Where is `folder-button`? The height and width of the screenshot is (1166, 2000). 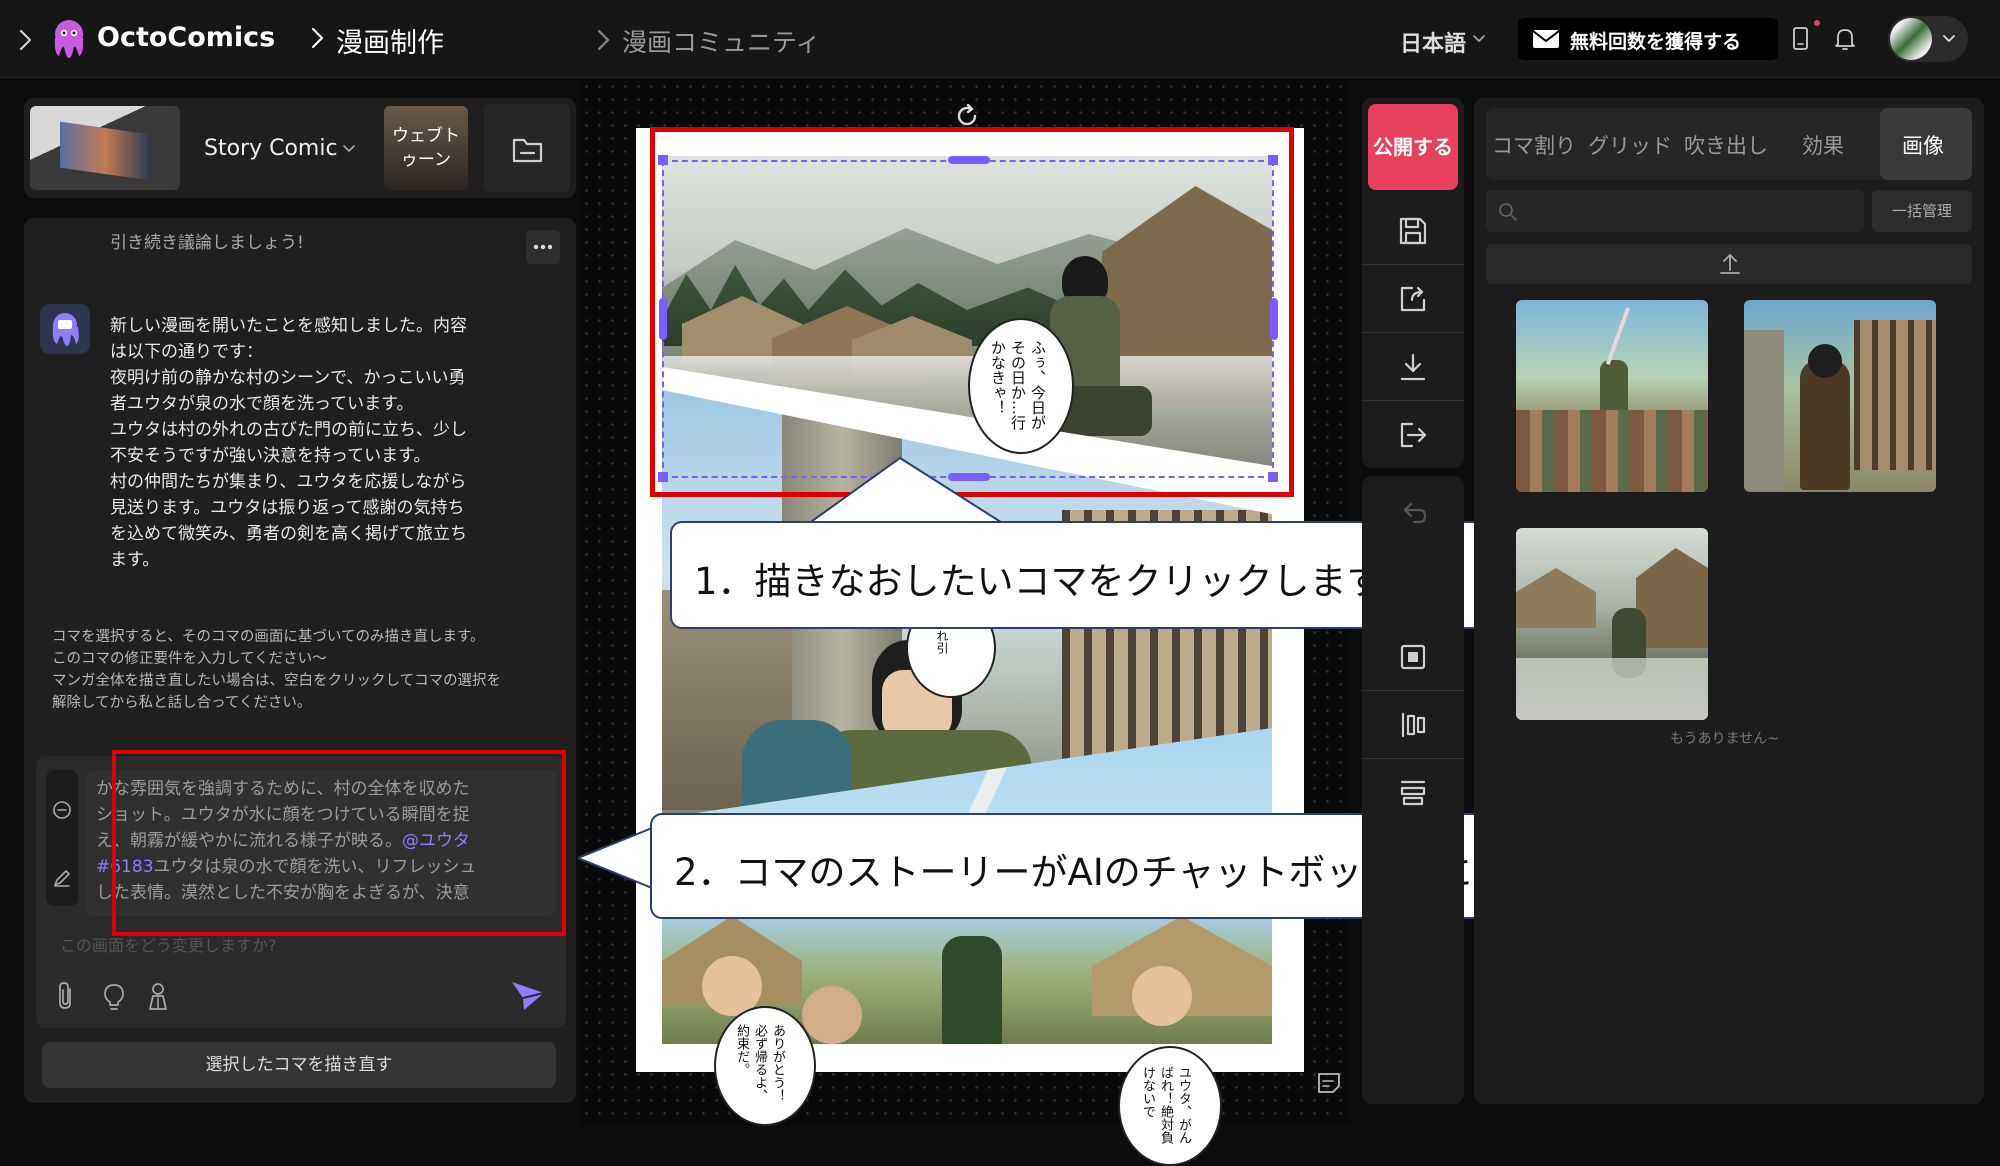 folder-button is located at coordinates (527, 148).